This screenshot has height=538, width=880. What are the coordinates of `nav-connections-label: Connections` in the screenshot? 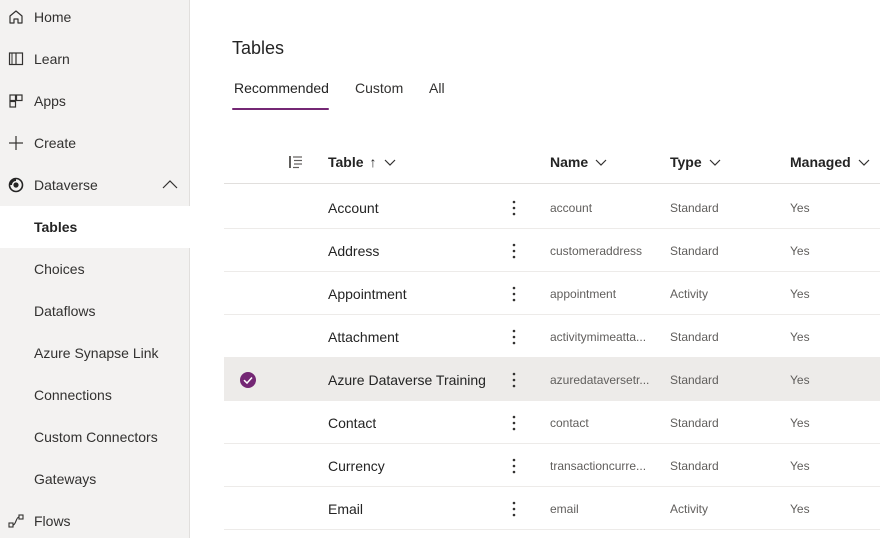 It's located at (73, 395).